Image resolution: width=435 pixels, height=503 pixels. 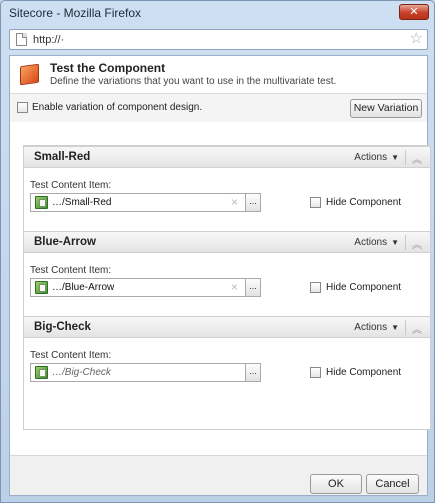 What do you see at coordinates (227, 157) in the screenshot?
I see `variation-header: Small-Red Actions ▼ ︽` at bounding box center [227, 157].